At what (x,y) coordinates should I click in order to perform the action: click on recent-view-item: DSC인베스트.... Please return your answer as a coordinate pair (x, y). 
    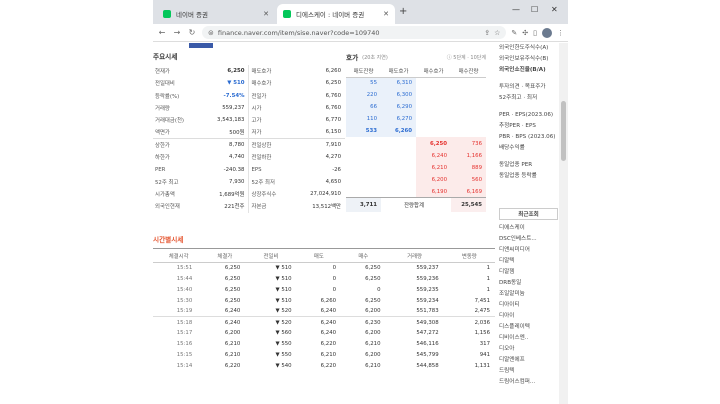
    Looking at the image, I should click on (528, 239).